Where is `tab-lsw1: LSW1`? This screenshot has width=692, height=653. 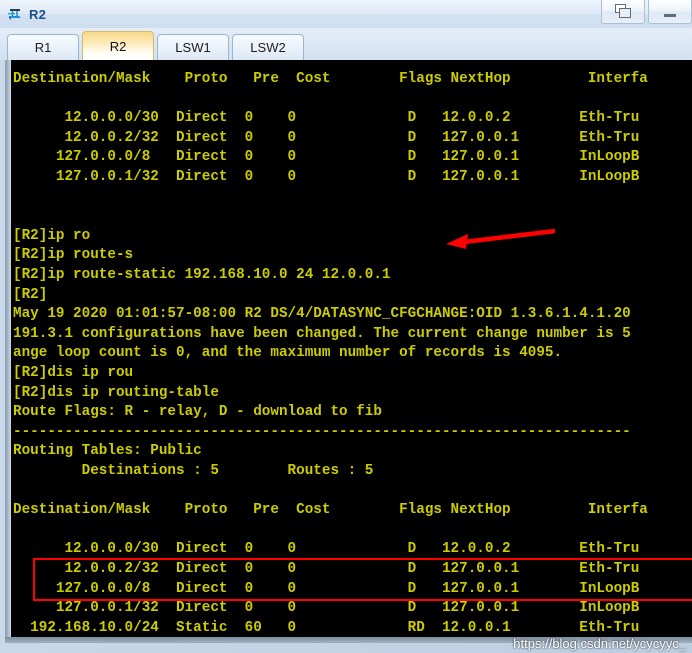
tab-lsw1: LSW1 is located at coordinates (193, 47).